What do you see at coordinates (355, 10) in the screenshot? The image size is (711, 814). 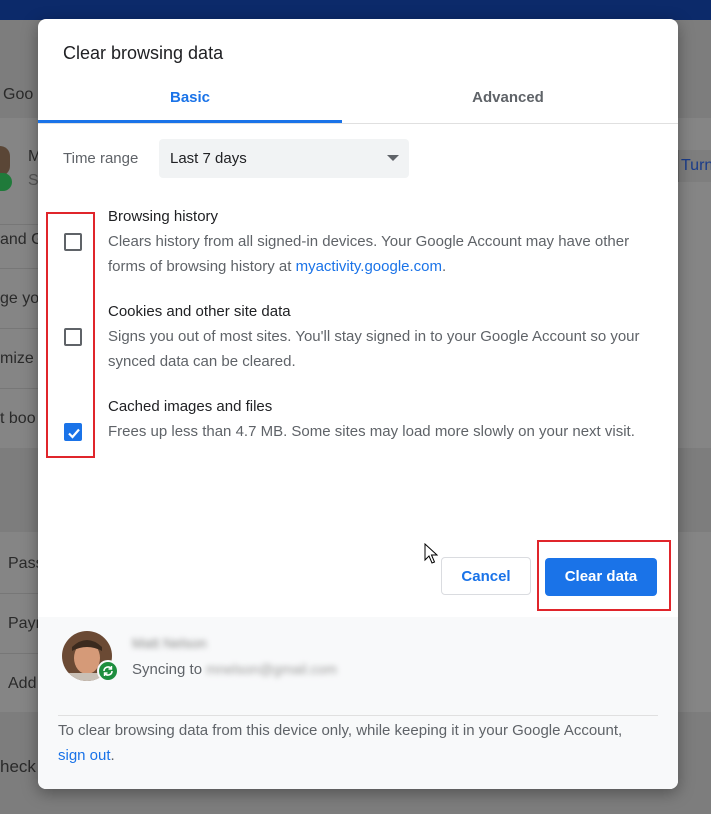 I see `browser-top-bar` at bounding box center [355, 10].